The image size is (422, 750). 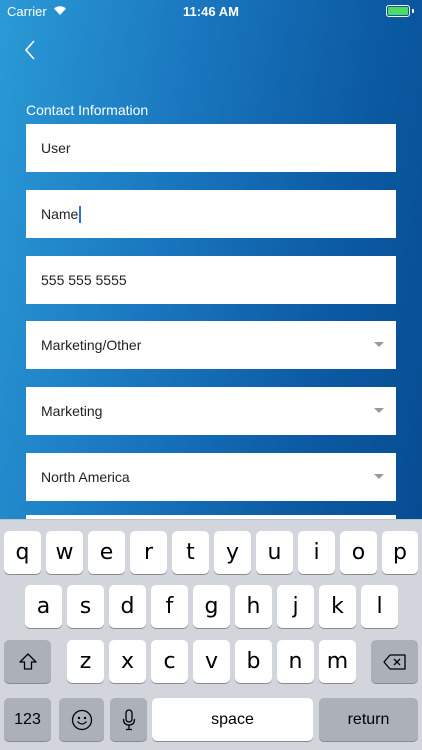 I want to click on user-field: User, so click(x=211, y=148).